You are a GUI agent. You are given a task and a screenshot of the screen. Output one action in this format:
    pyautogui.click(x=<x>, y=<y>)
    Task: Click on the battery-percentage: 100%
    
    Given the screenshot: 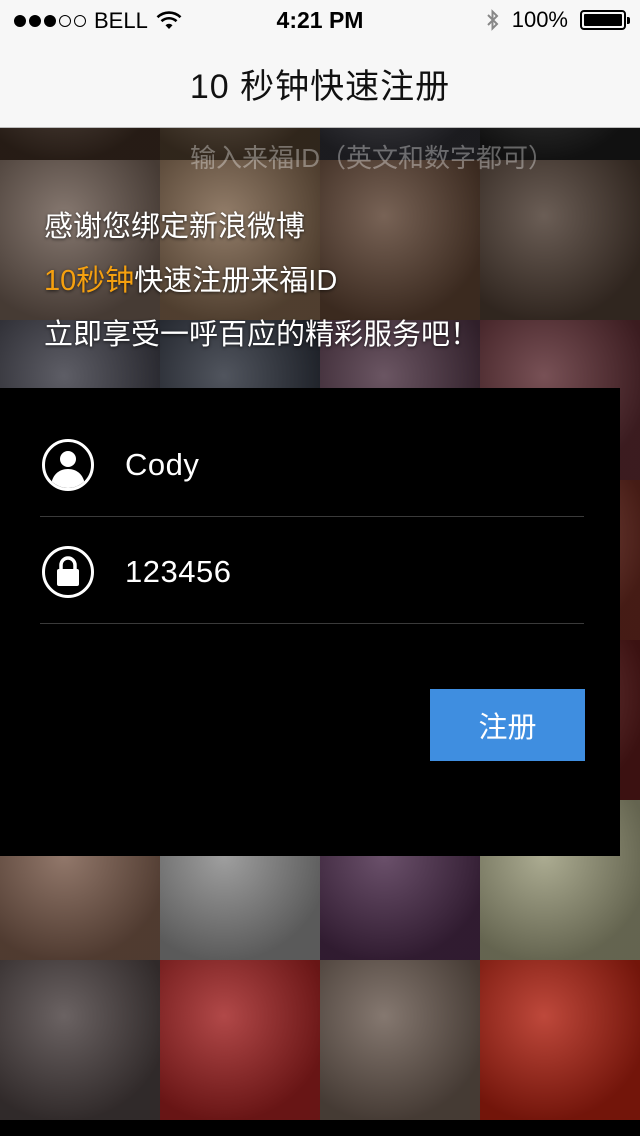 What is the action you would take?
    pyautogui.click(x=539, y=19)
    